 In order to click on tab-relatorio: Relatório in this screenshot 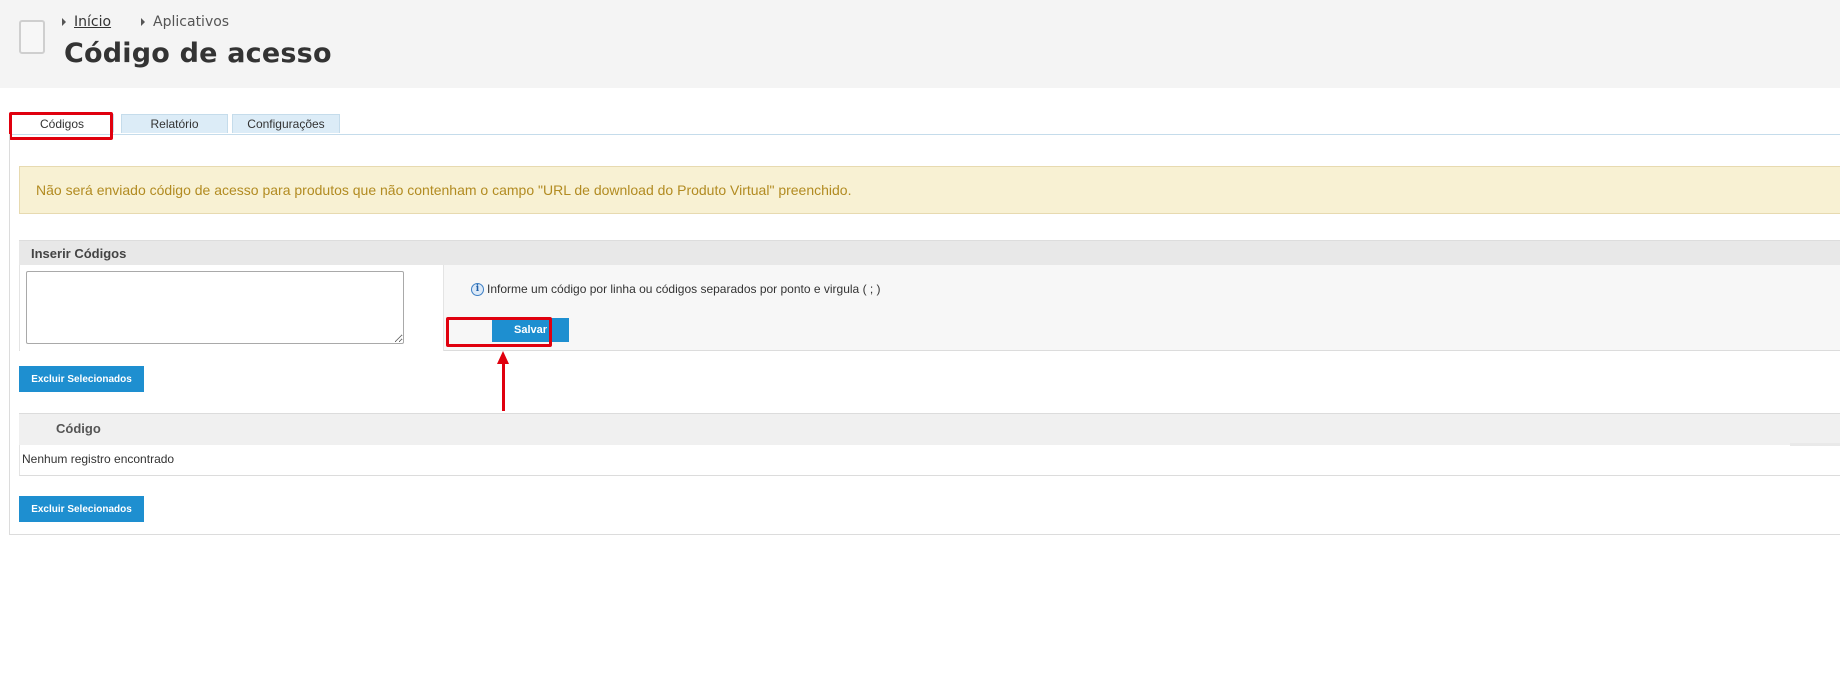, I will do `click(174, 123)`.